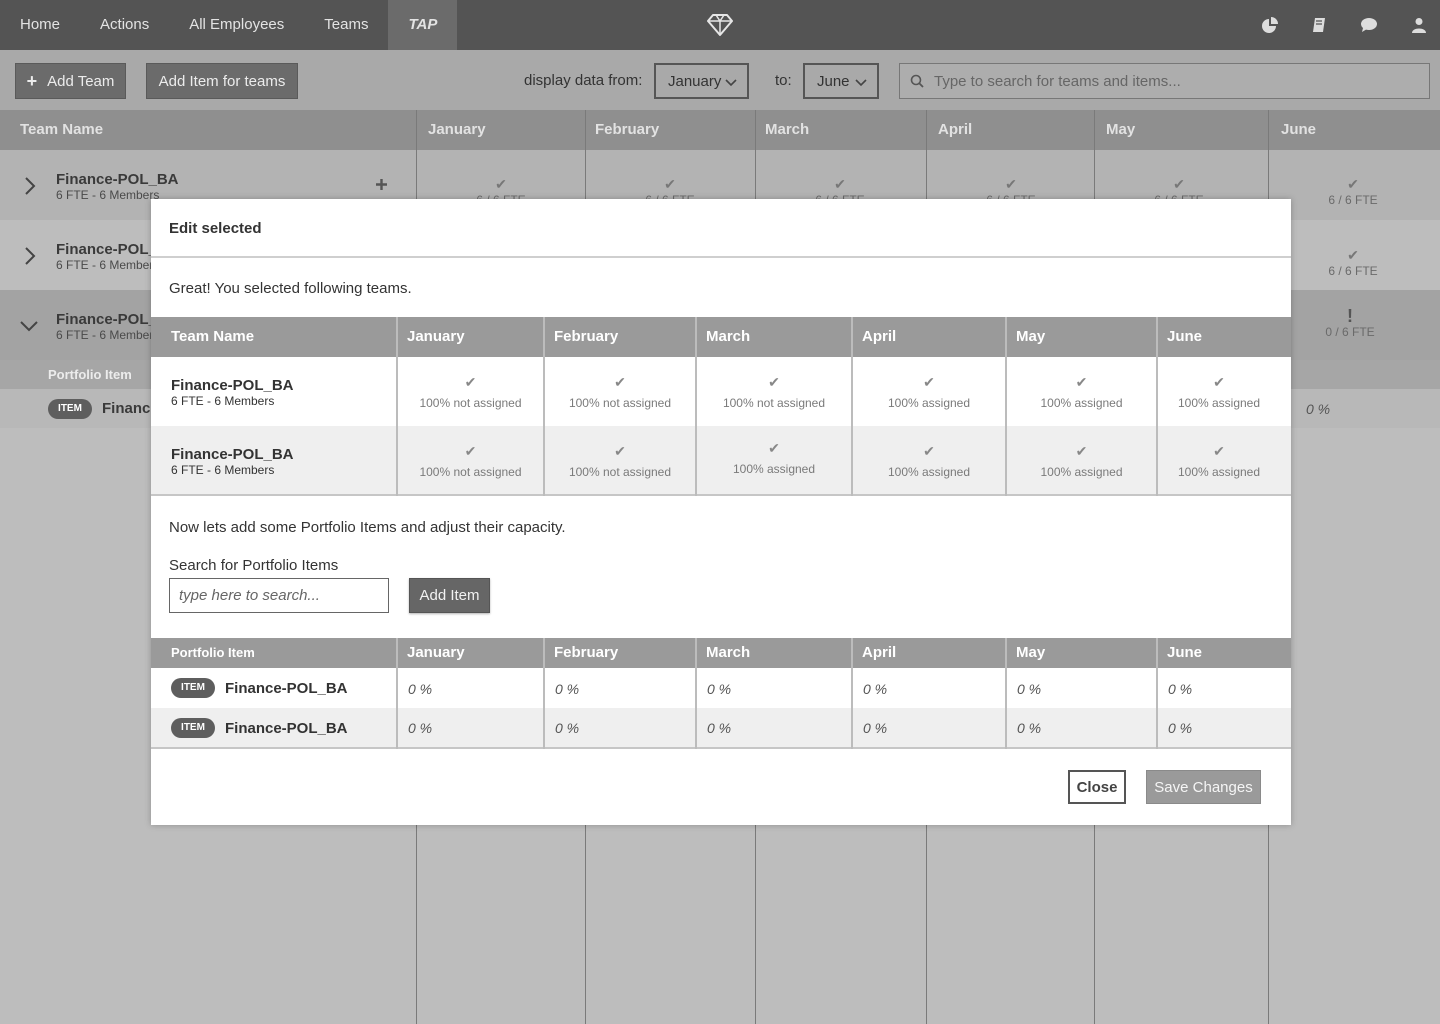 The width and height of the screenshot is (1440, 1024). Describe the element at coordinates (449, 595) in the screenshot. I see `add-item-button: Add Item` at that location.